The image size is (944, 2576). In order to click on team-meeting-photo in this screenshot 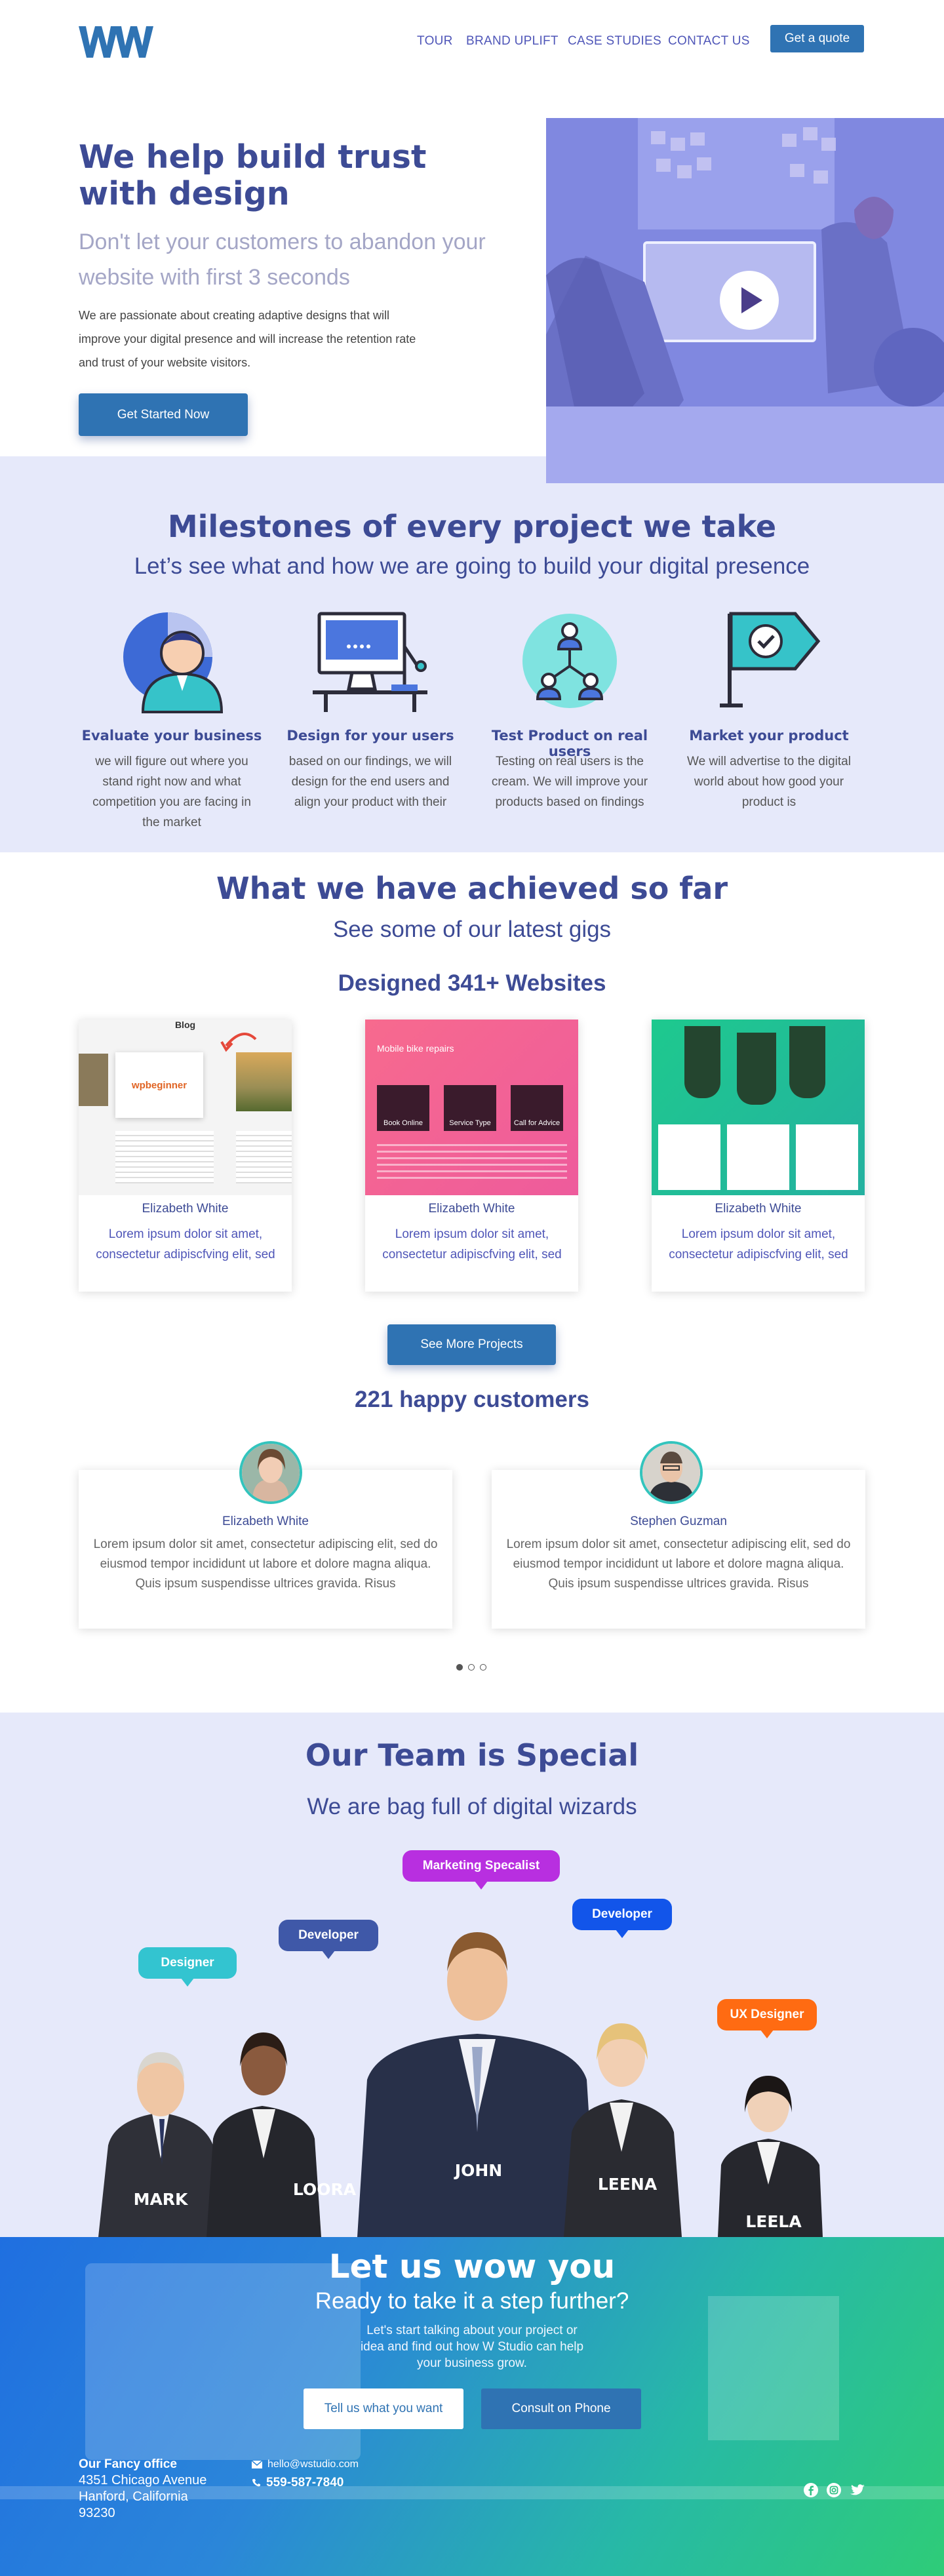, I will do `click(745, 300)`.